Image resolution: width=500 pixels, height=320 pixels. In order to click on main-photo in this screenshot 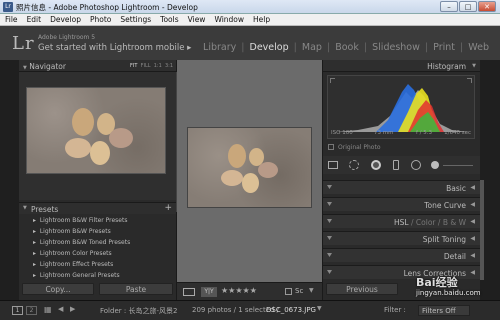, I will do `click(249, 167)`.